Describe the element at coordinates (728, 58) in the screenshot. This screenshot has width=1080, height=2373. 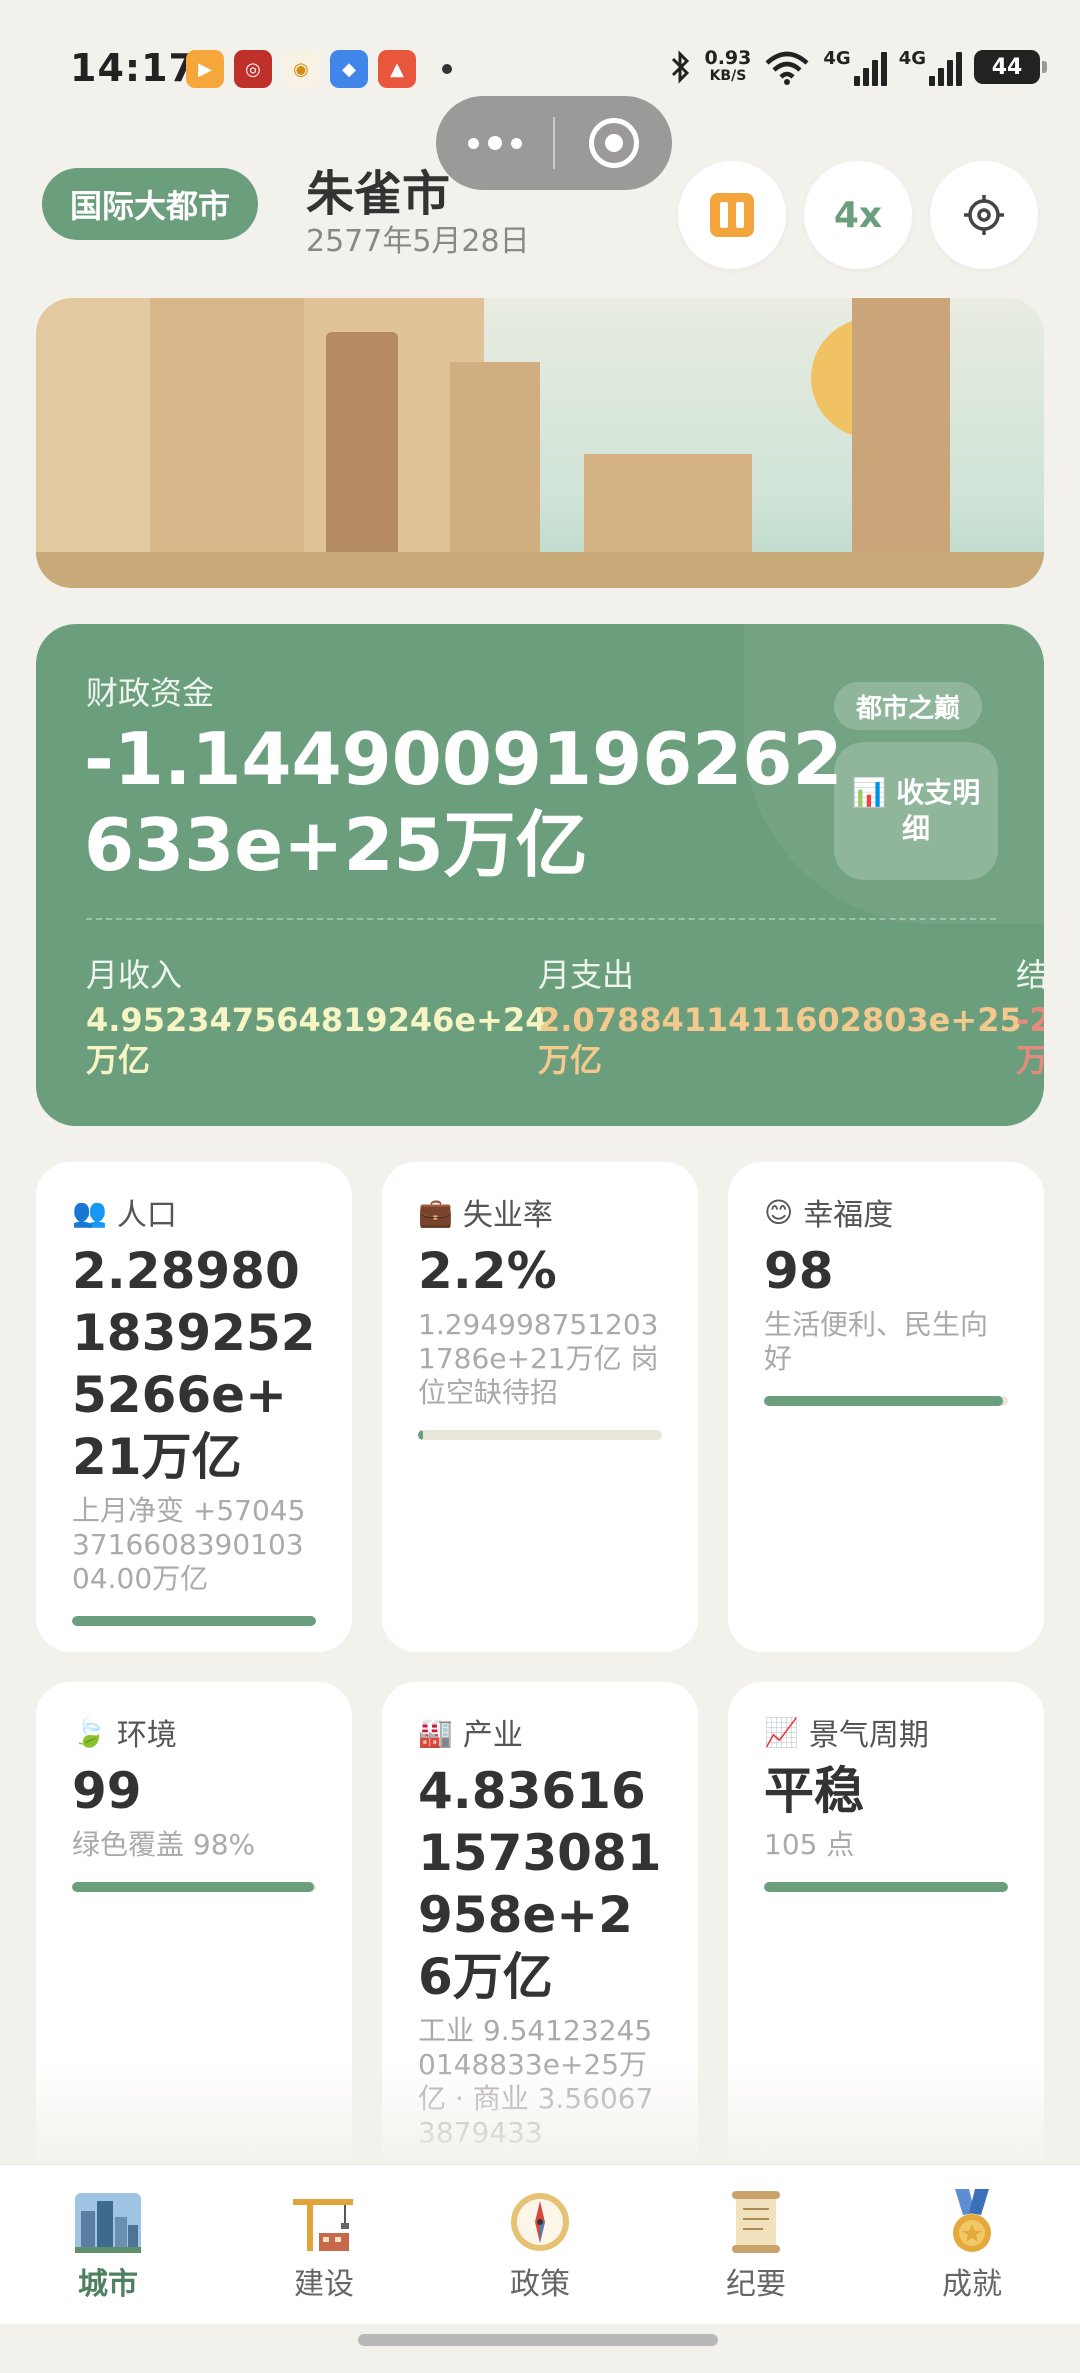
I see `net-speed-value: 0.93` at that location.